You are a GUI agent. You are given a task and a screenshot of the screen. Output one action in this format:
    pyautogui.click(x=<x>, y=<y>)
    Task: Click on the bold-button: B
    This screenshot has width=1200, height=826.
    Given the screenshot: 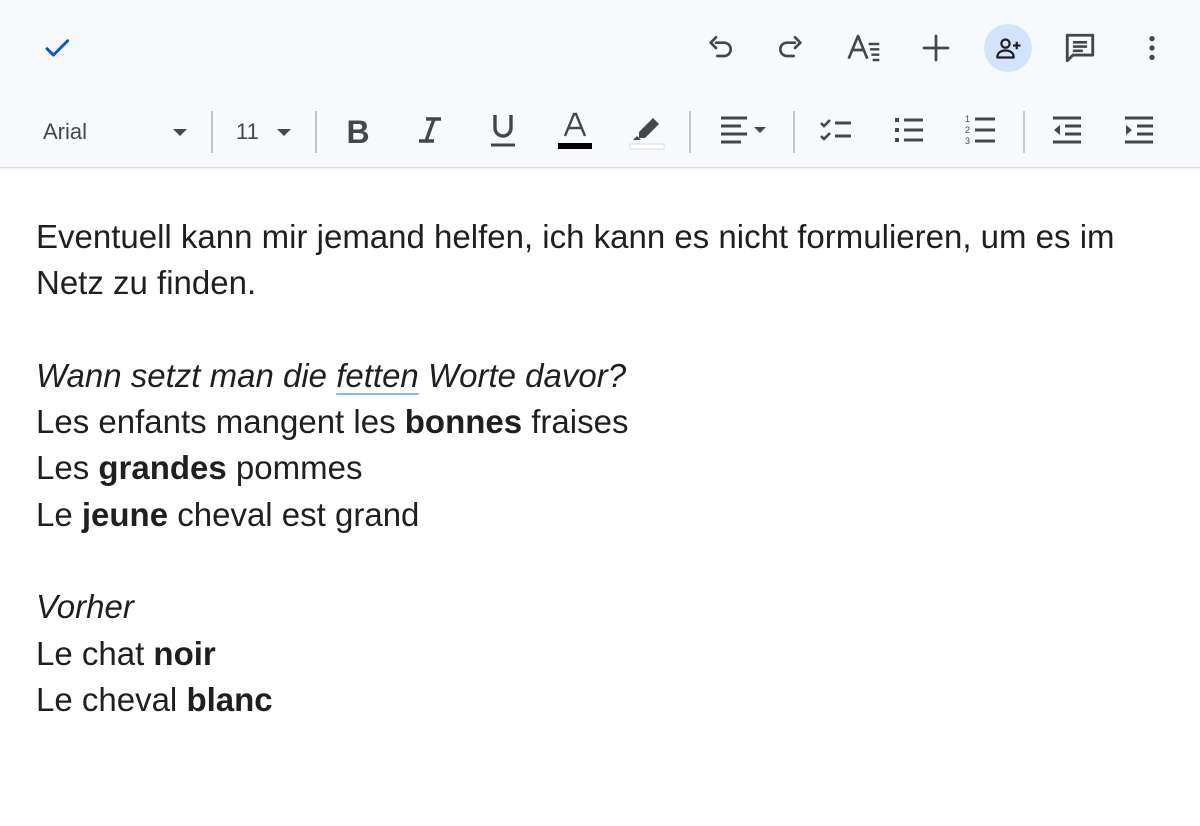 What is the action you would take?
    pyautogui.click(x=358, y=132)
    